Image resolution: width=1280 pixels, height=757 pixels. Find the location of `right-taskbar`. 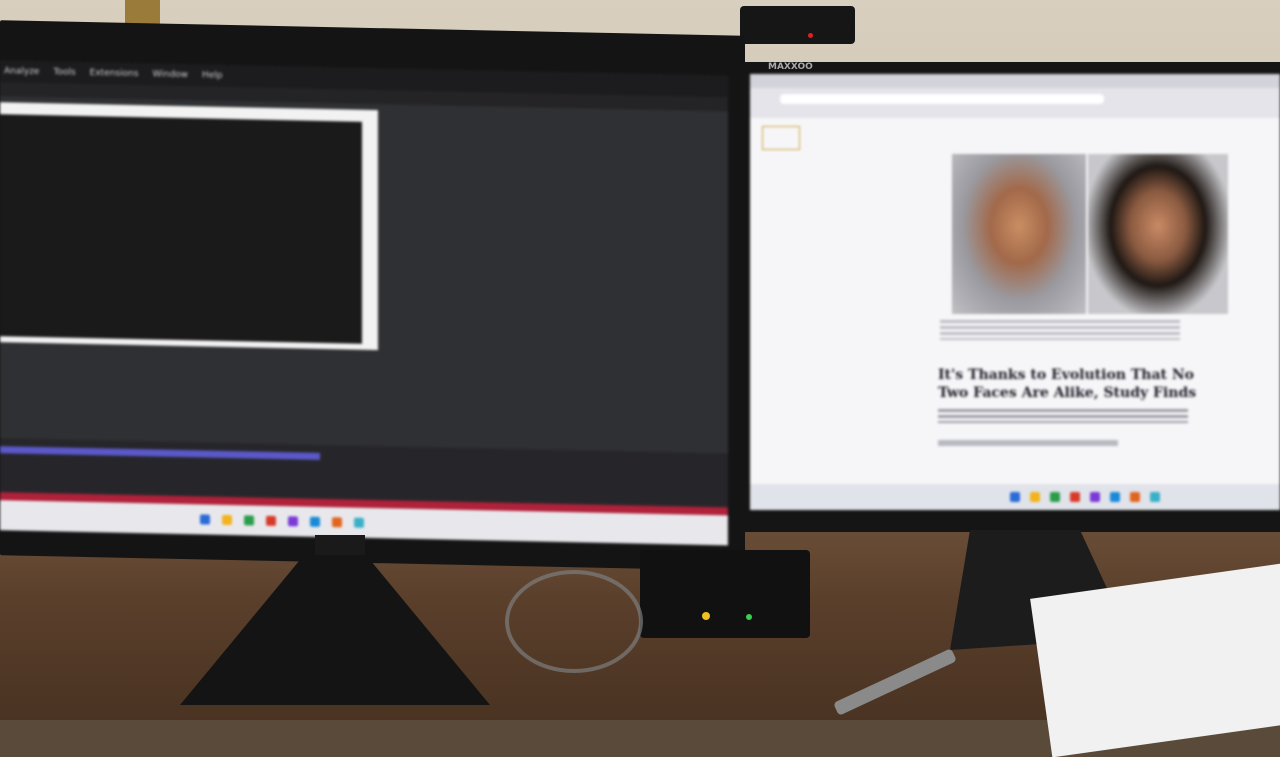

right-taskbar is located at coordinates (1015, 497).